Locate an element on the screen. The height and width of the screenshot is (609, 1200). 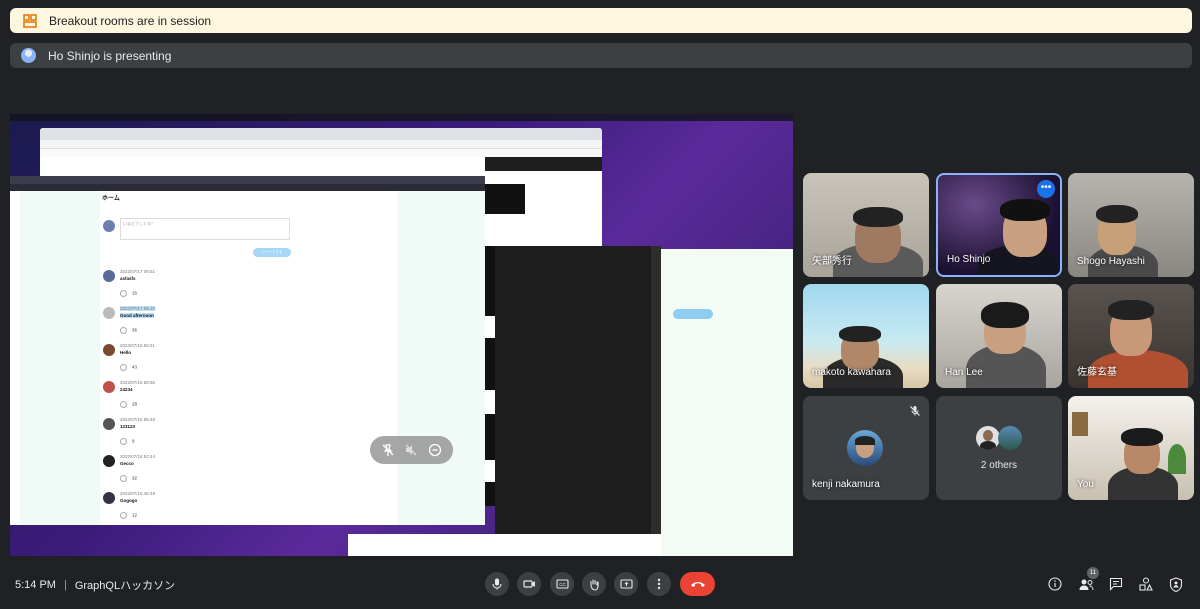
activities-icon is located at coordinates (1146, 584).